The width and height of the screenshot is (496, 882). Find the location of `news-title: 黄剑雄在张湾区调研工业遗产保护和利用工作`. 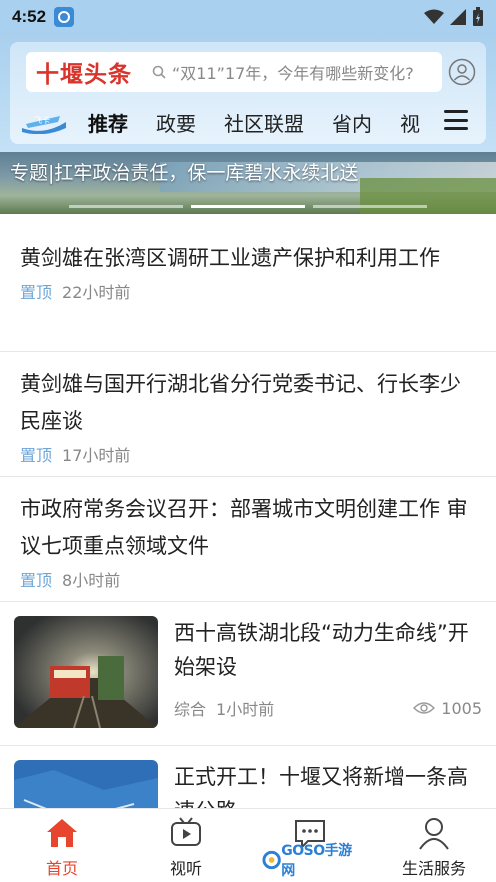

news-title: 黄剑雄在张湾区调研工业遗产保护和利用工作 is located at coordinates (230, 258).